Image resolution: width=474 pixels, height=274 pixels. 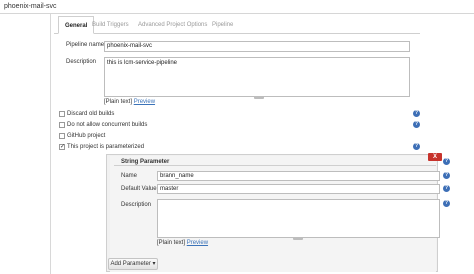 What do you see at coordinates (257, 46) in the screenshot?
I see `pipeline-name-input: phoenix-mail-svc` at bounding box center [257, 46].